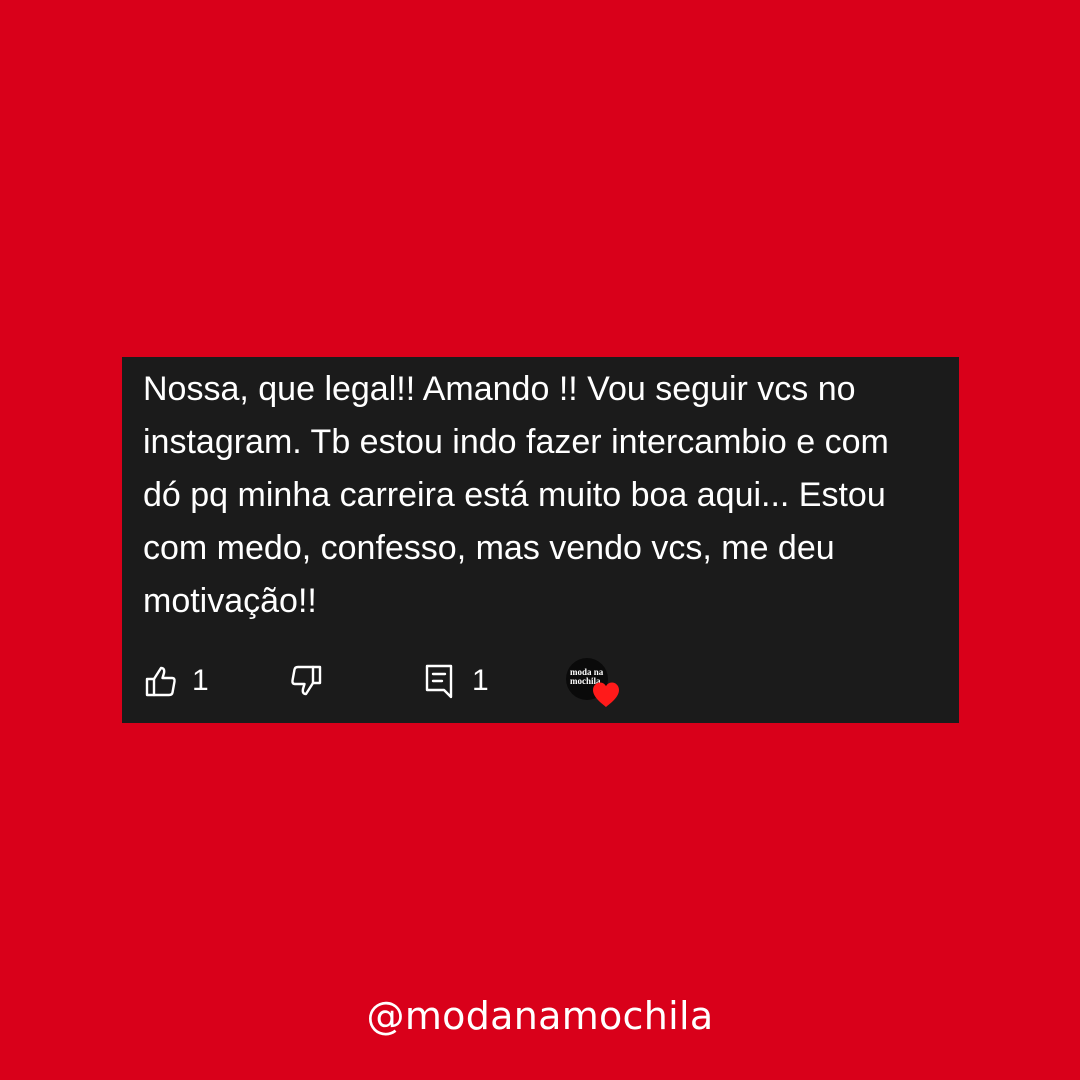 This screenshot has height=1080, width=1080. Describe the element at coordinates (160, 681) in the screenshot. I see `thumbs-up-icon` at that location.